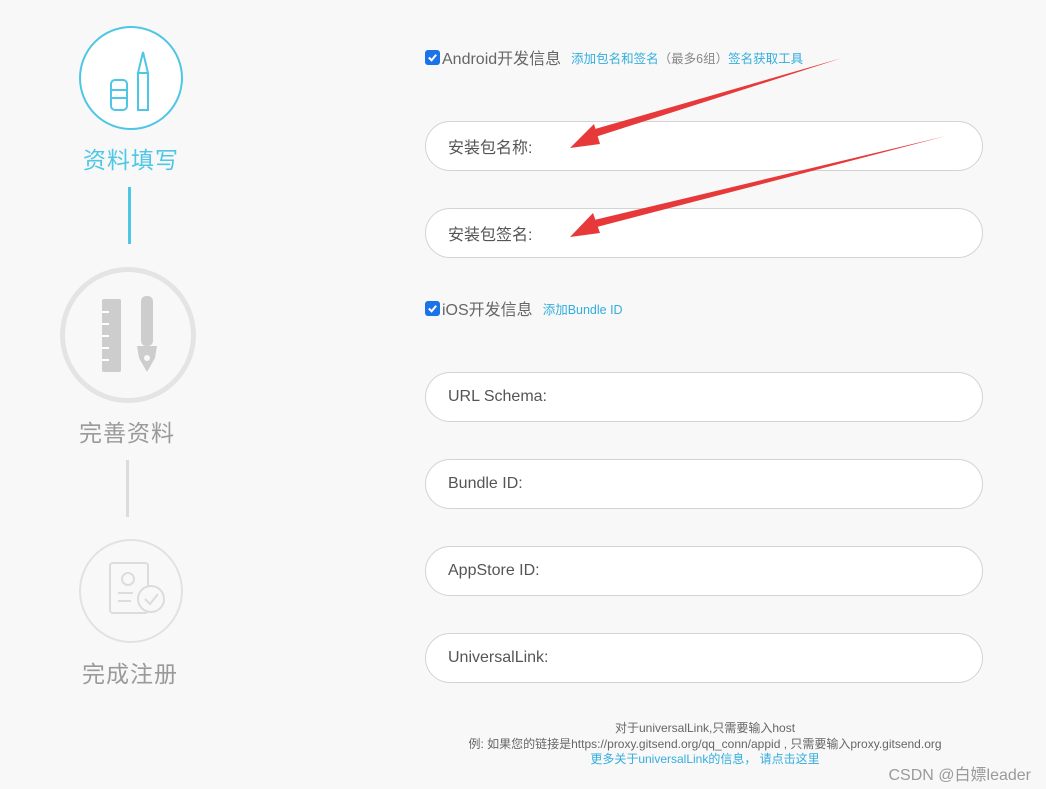 This screenshot has height=789, width=1046. I want to click on package-signature-input, so click(745, 233).